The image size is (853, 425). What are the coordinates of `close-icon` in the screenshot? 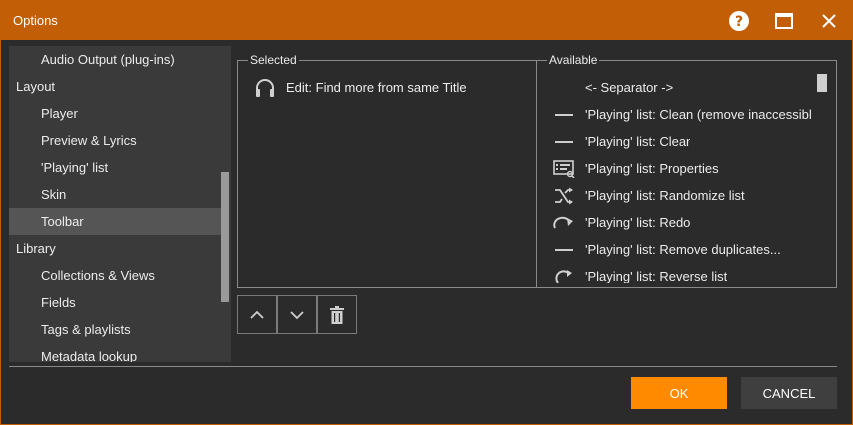 It's located at (829, 21).